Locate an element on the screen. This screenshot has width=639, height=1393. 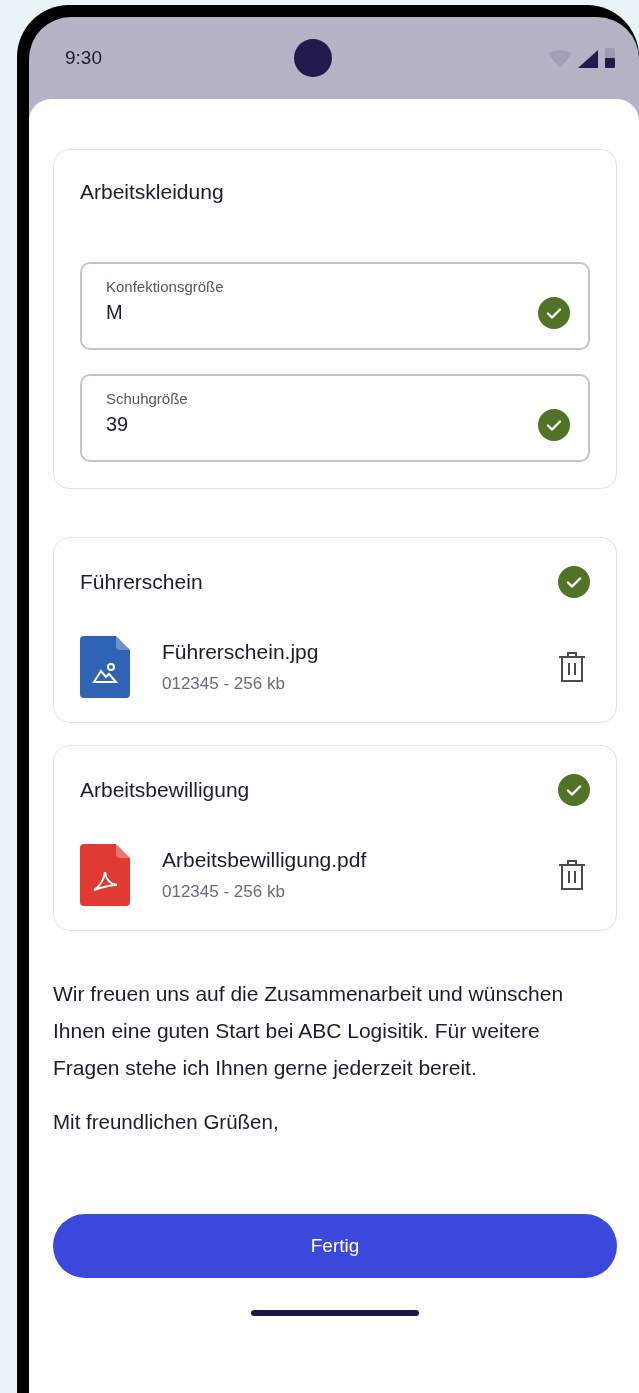
battery-icon is located at coordinates (610, 58).